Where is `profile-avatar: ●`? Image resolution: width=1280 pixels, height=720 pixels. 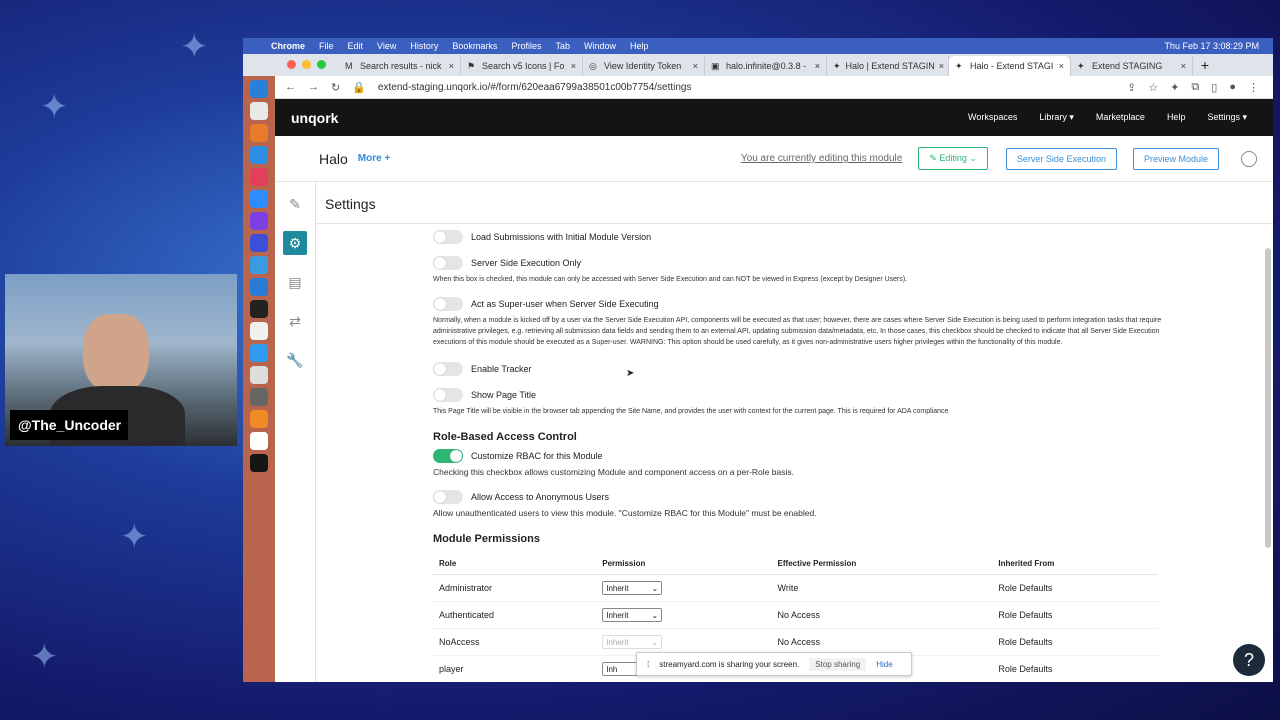 profile-avatar: ● is located at coordinates (1232, 87).